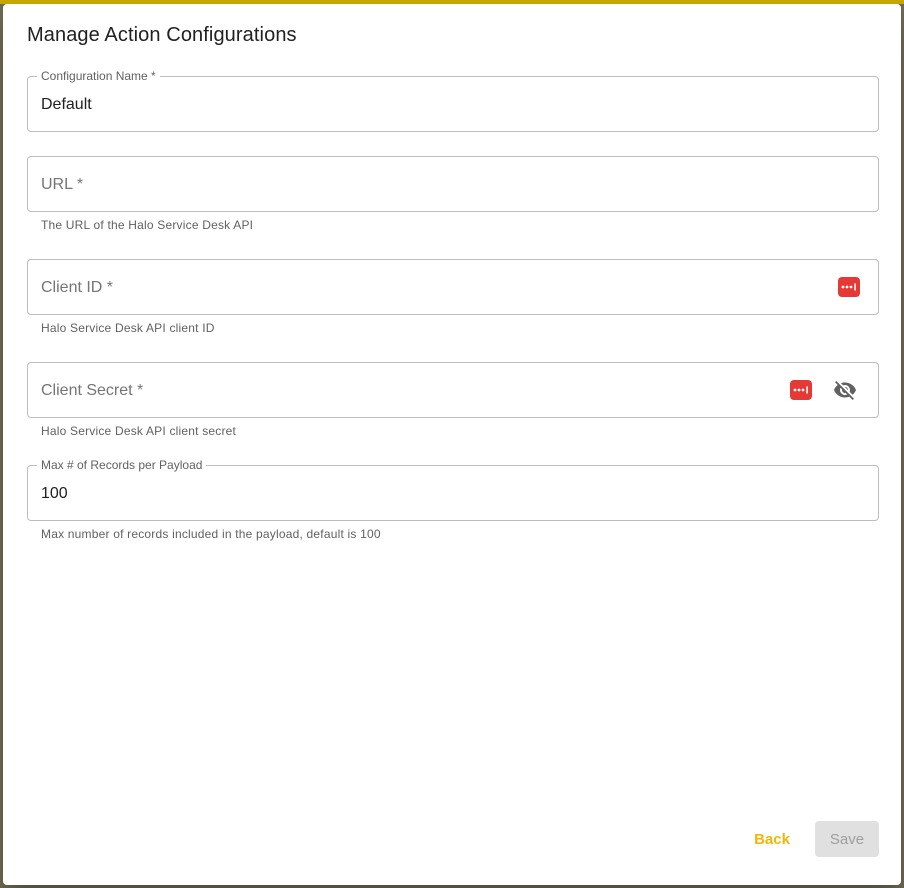 This screenshot has width=904, height=888. I want to click on configuration-name-value: Default, so click(66, 104).